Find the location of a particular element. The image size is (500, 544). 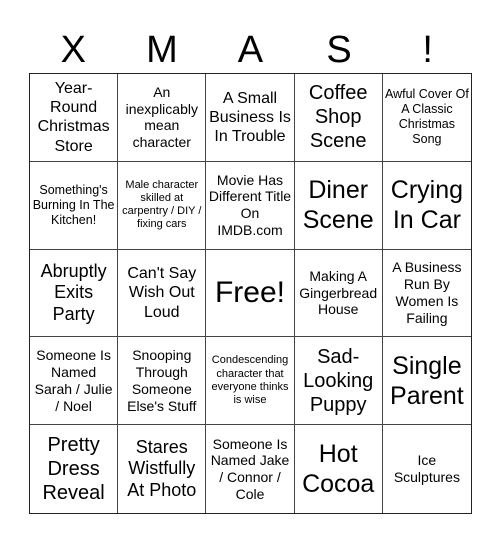

bingo-cell: Movie Has Different Title On IMDB.com is located at coordinates (250, 205).